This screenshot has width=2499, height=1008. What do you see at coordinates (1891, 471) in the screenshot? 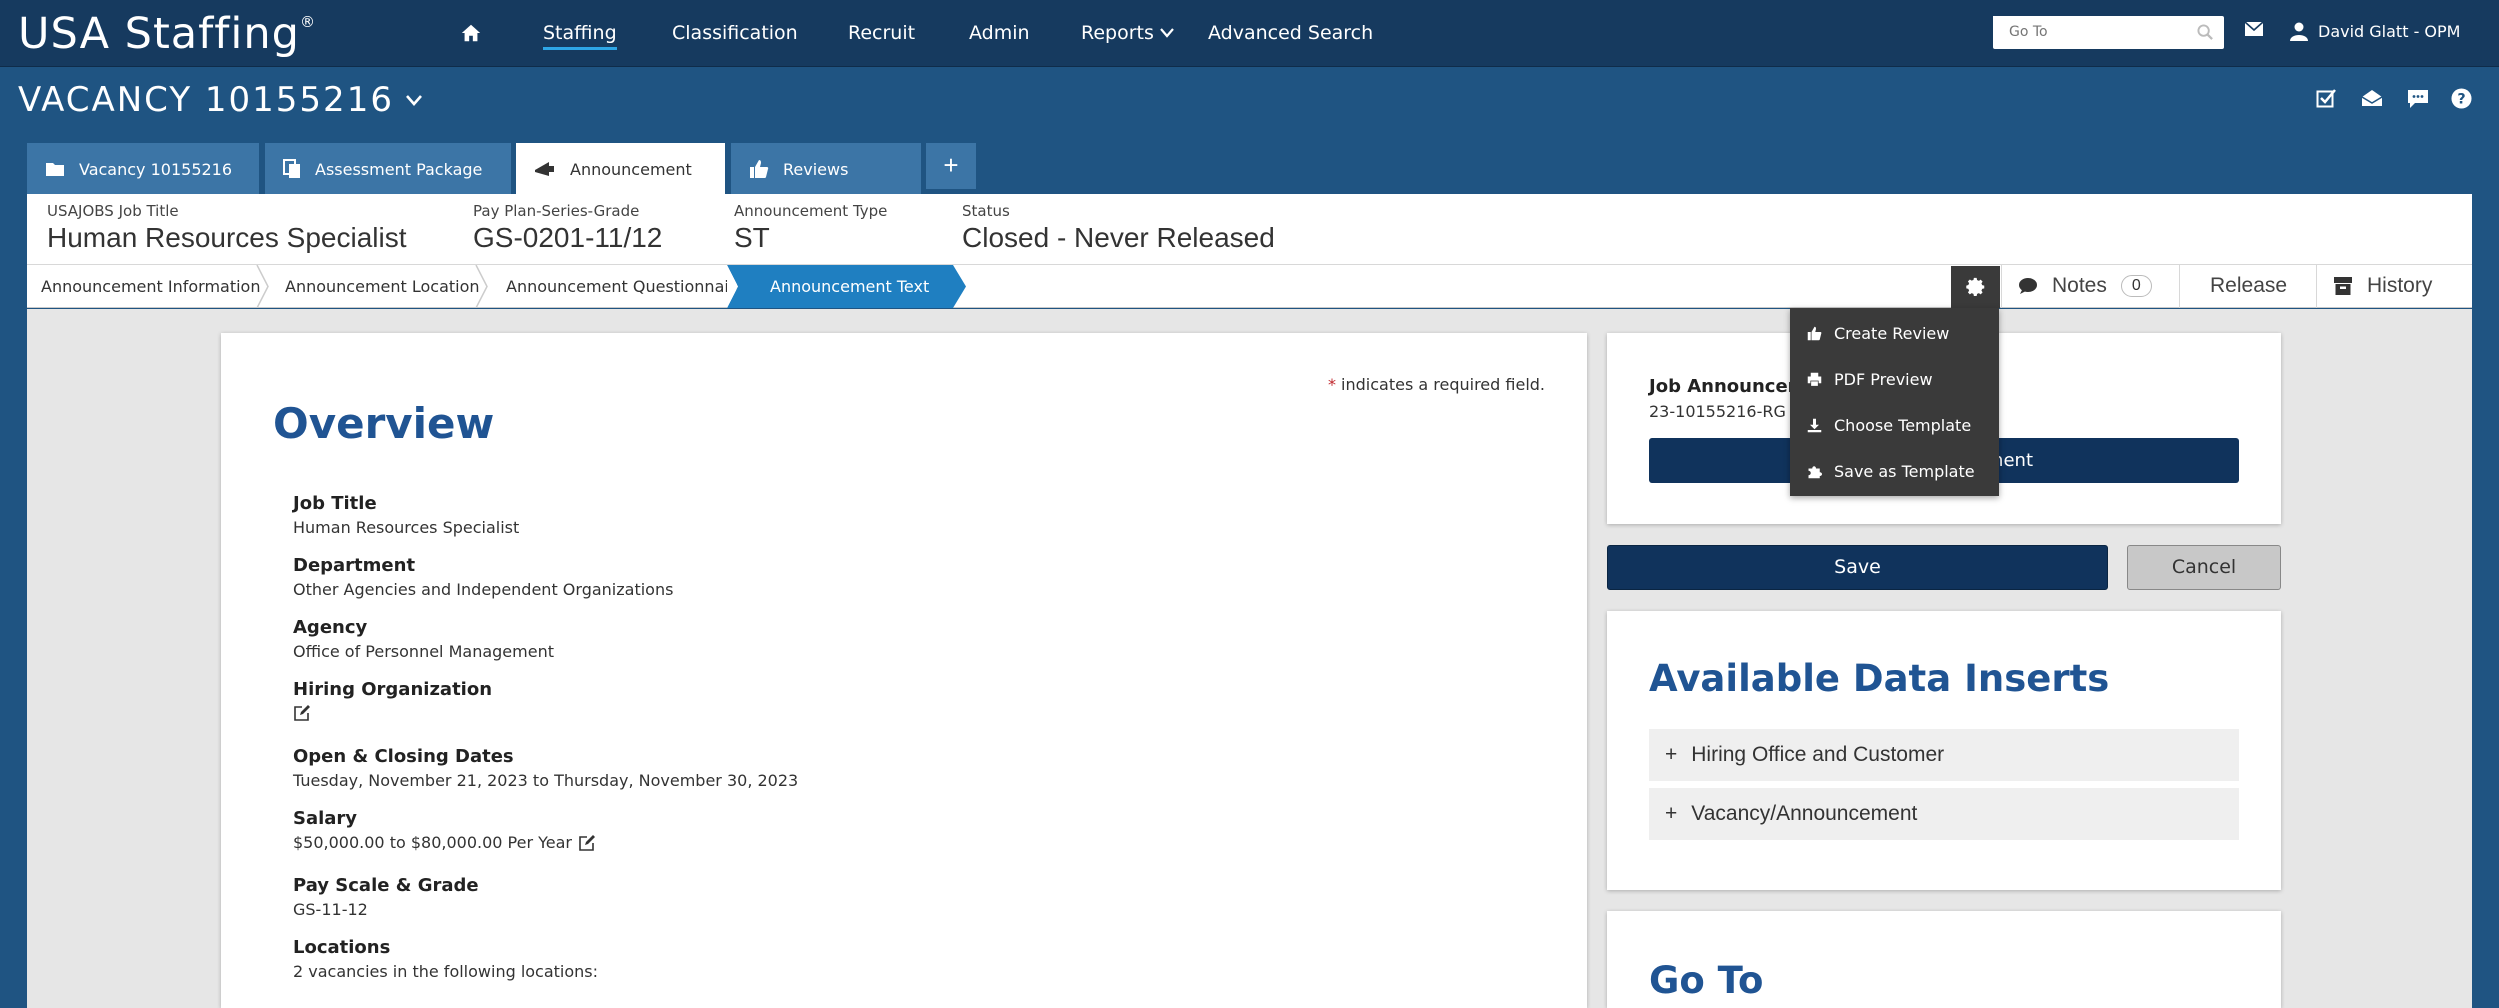
I see `menu-save-as-template: Save as Template` at bounding box center [1891, 471].